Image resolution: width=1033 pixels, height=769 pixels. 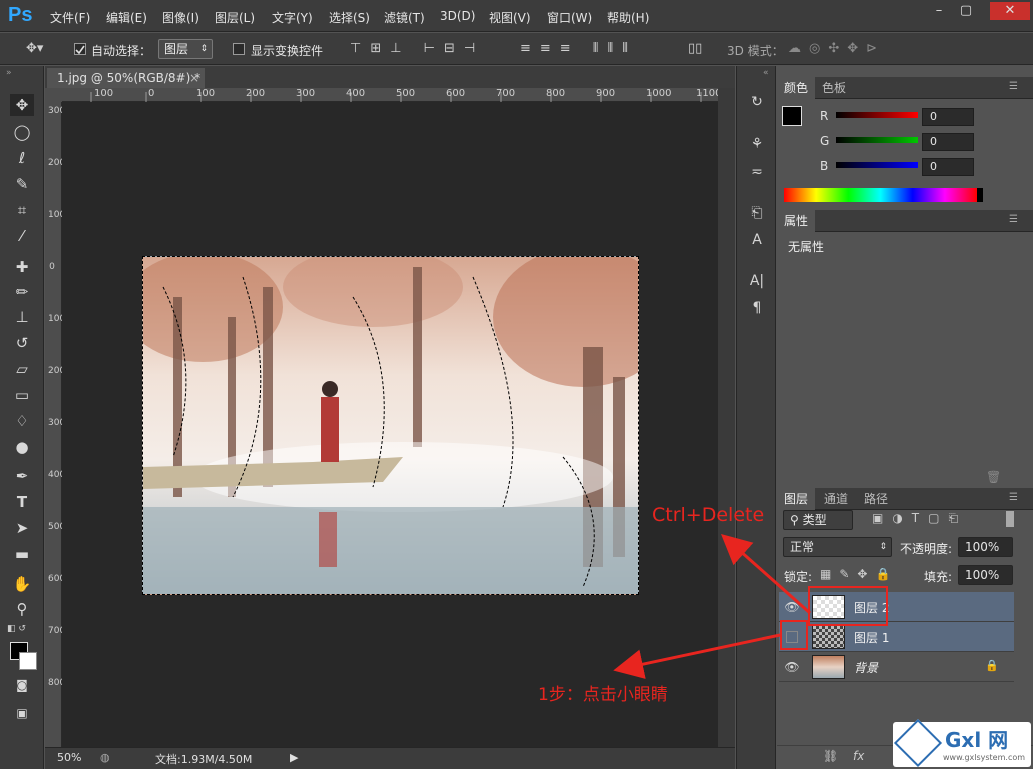 What do you see at coordinates (404, 17) in the screenshot?
I see `menu-filter: 滤镜(T)` at bounding box center [404, 17].